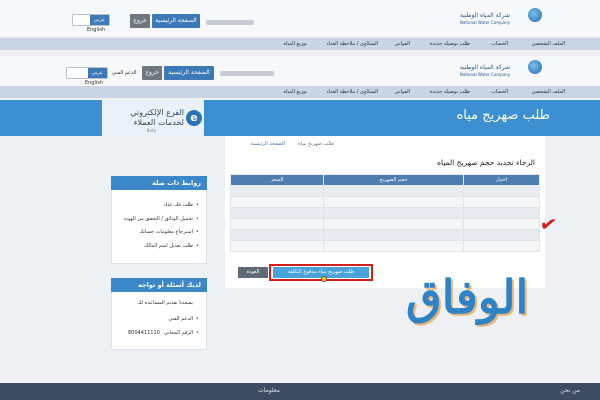 Image resolution: width=600 pixels, height=400 pixels. I want to click on tank-size-table: السعر حجم الصهريج اختيار, so click(385, 213).